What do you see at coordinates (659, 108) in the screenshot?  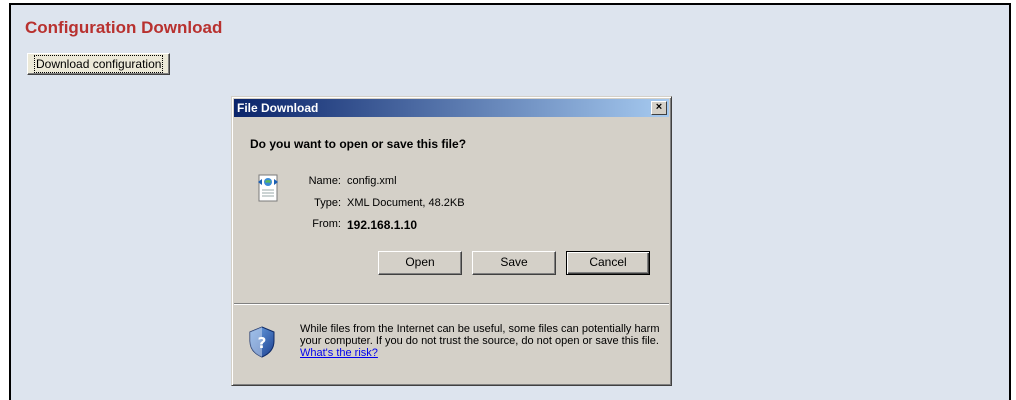 I see `close-icon: ×` at bounding box center [659, 108].